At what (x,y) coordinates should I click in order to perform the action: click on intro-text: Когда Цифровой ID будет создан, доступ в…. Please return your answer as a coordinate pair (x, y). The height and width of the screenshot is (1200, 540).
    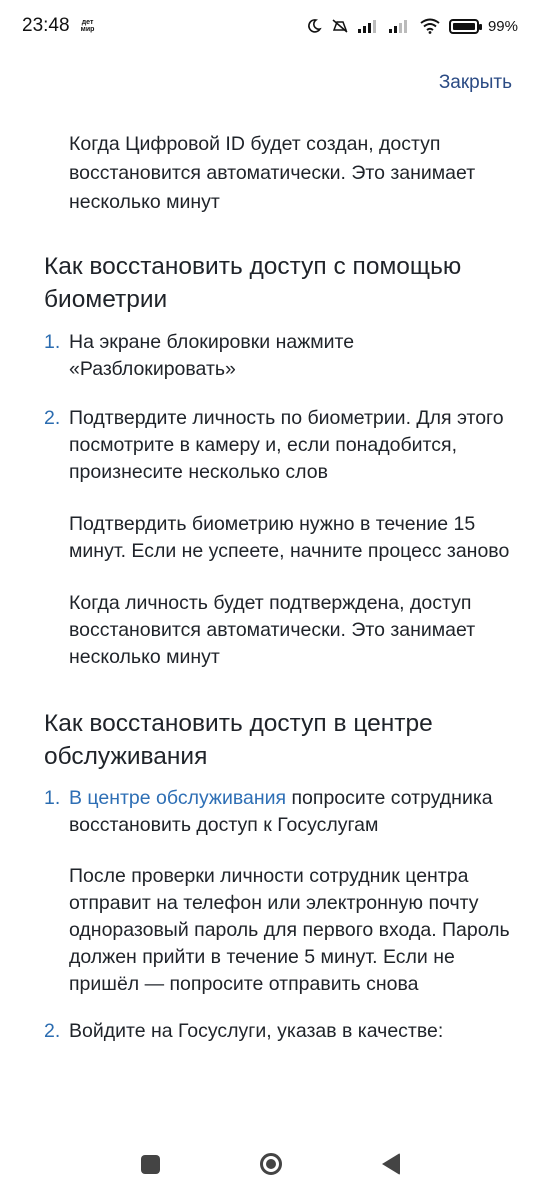
    Looking at the image, I should click on (272, 173).